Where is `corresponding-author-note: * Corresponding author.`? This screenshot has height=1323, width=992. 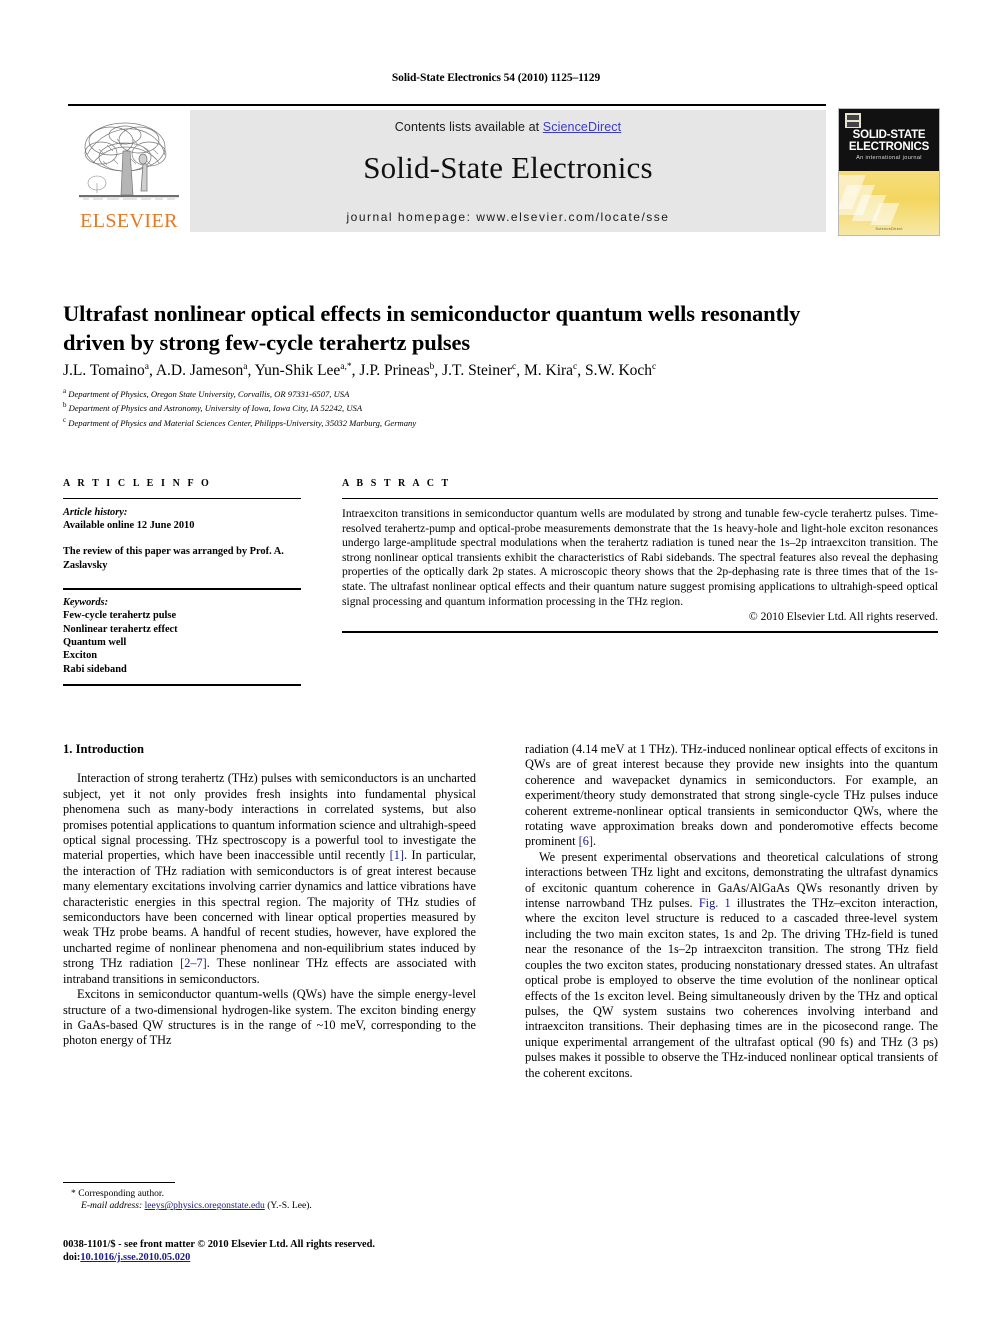 corresponding-author-note: * Corresponding author. is located at coordinates (117, 1193).